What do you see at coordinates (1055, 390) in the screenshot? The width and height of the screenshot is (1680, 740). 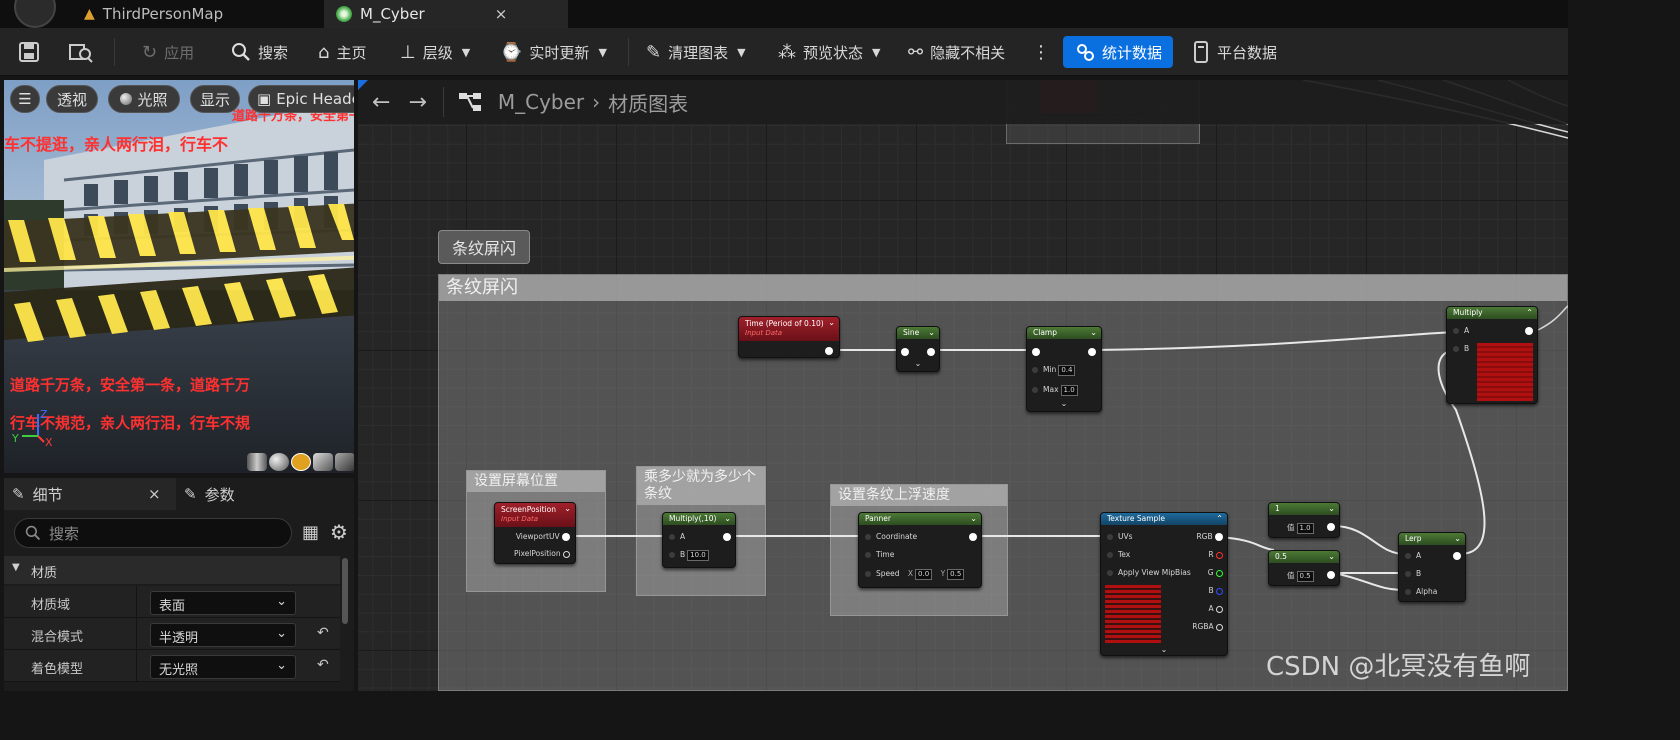 I see `pin-max: Max 1.0` at bounding box center [1055, 390].